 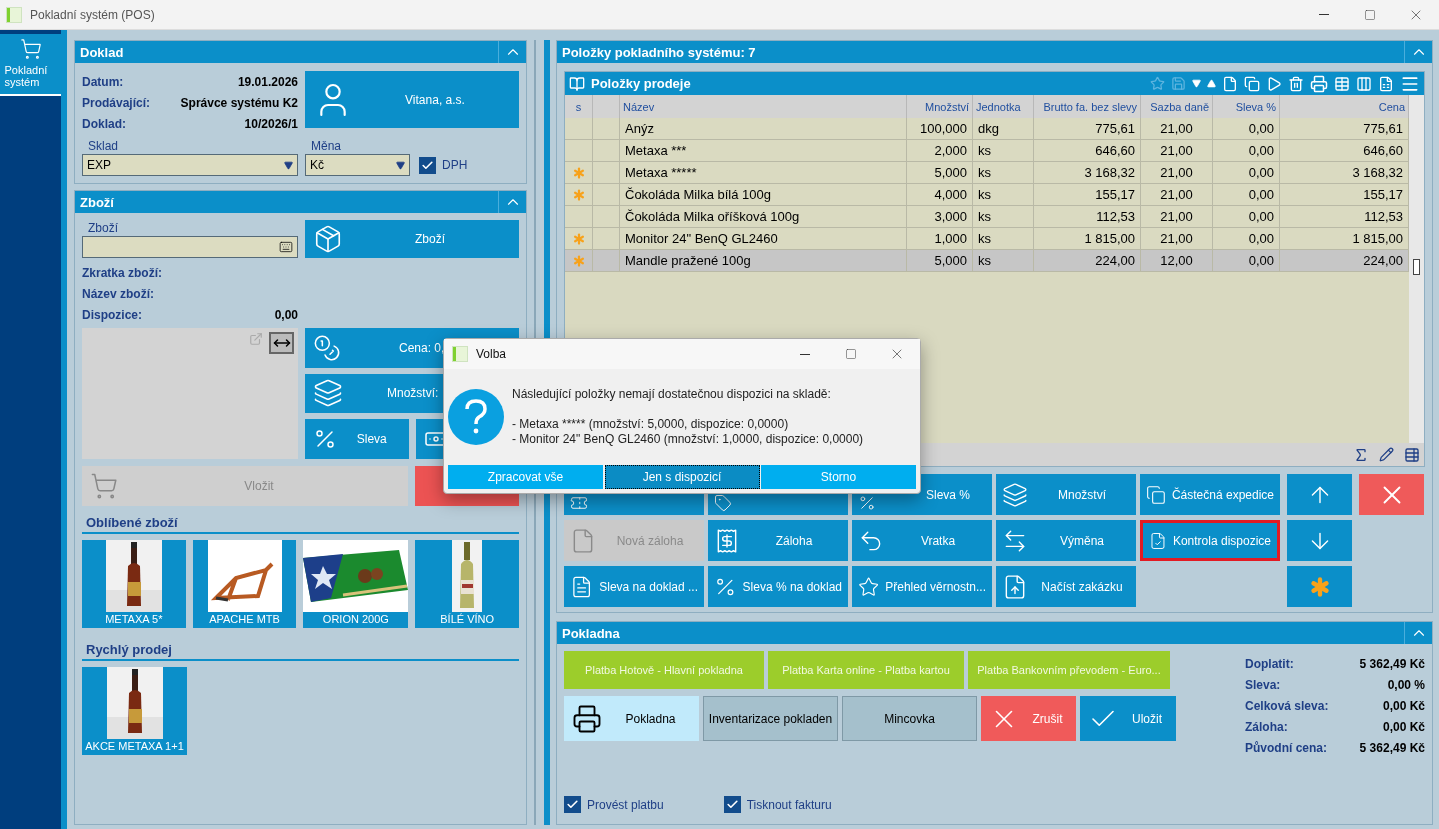 I want to click on dialog-message-line: - Metaxa ***** (množství: 5,0000, dispozice: 0,0000), so click(x=651, y=424).